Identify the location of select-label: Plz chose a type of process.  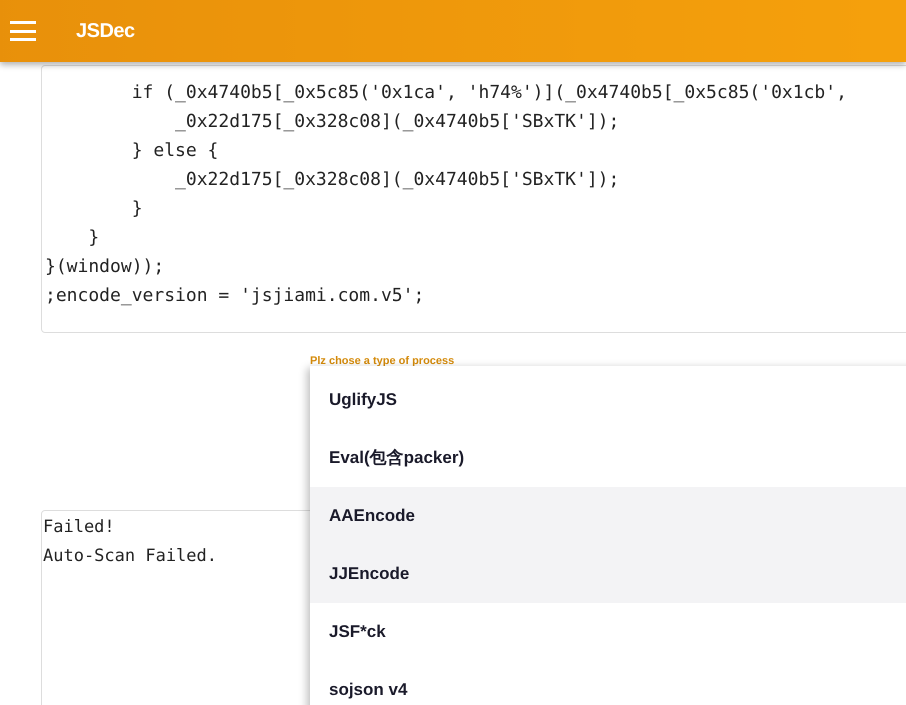
(382, 361).